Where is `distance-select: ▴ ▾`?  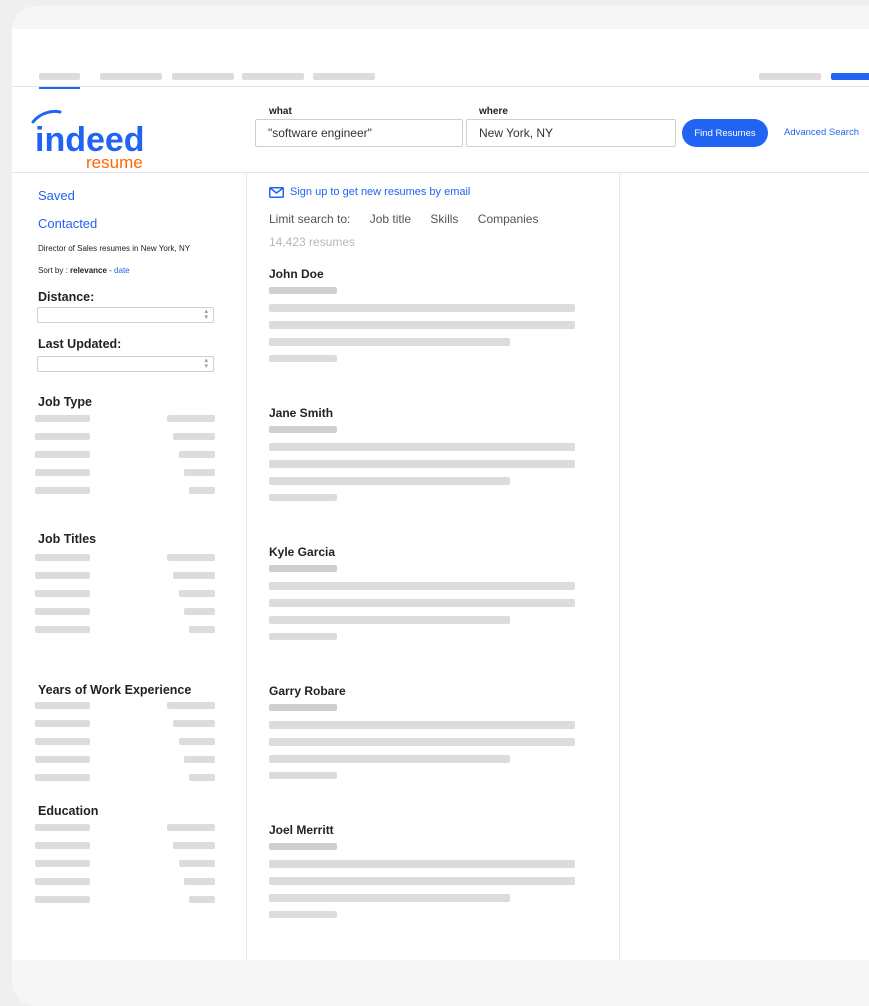 distance-select: ▴ ▾ is located at coordinates (125, 315).